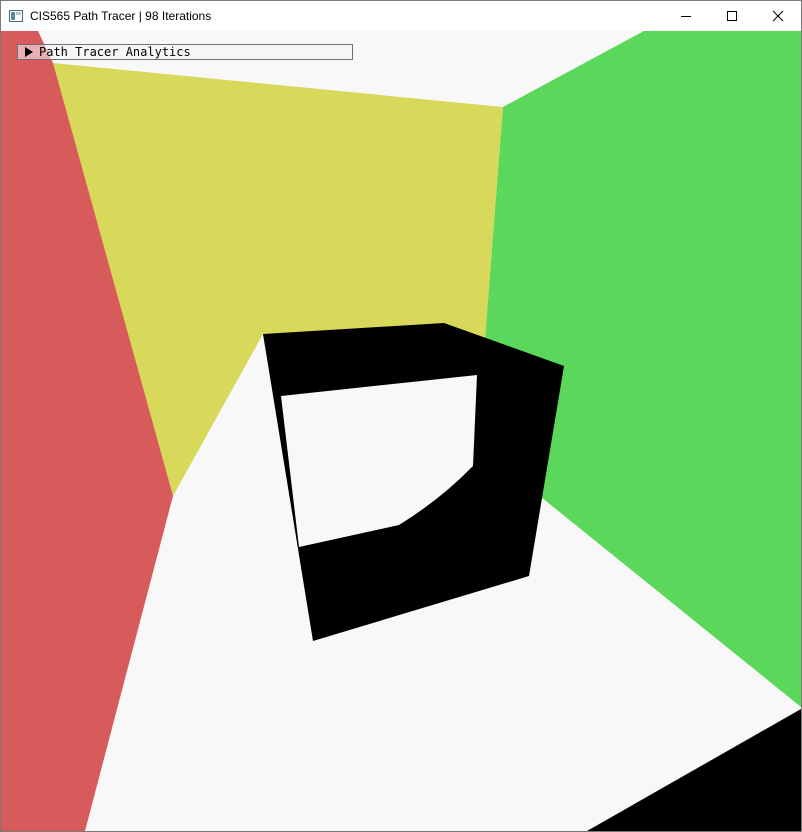 The image size is (802, 832). I want to click on close-icon, so click(778, 16).